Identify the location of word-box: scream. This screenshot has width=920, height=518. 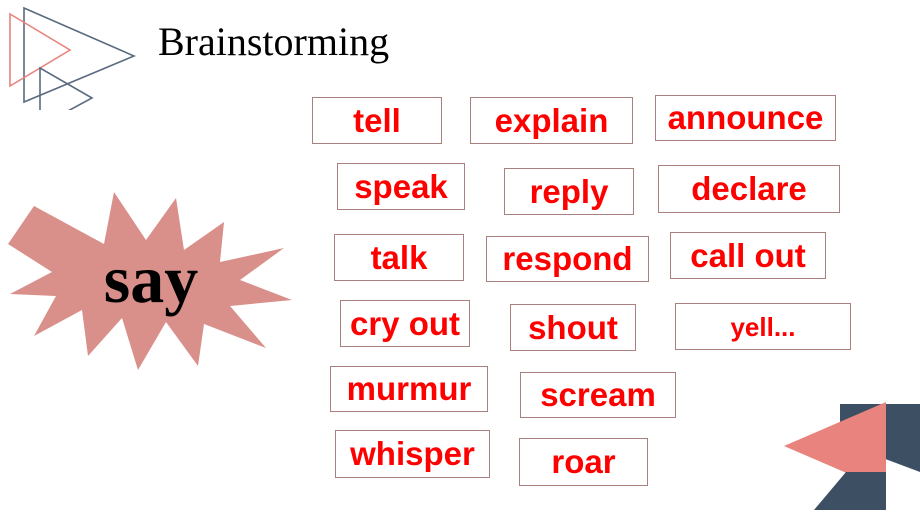
(598, 395).